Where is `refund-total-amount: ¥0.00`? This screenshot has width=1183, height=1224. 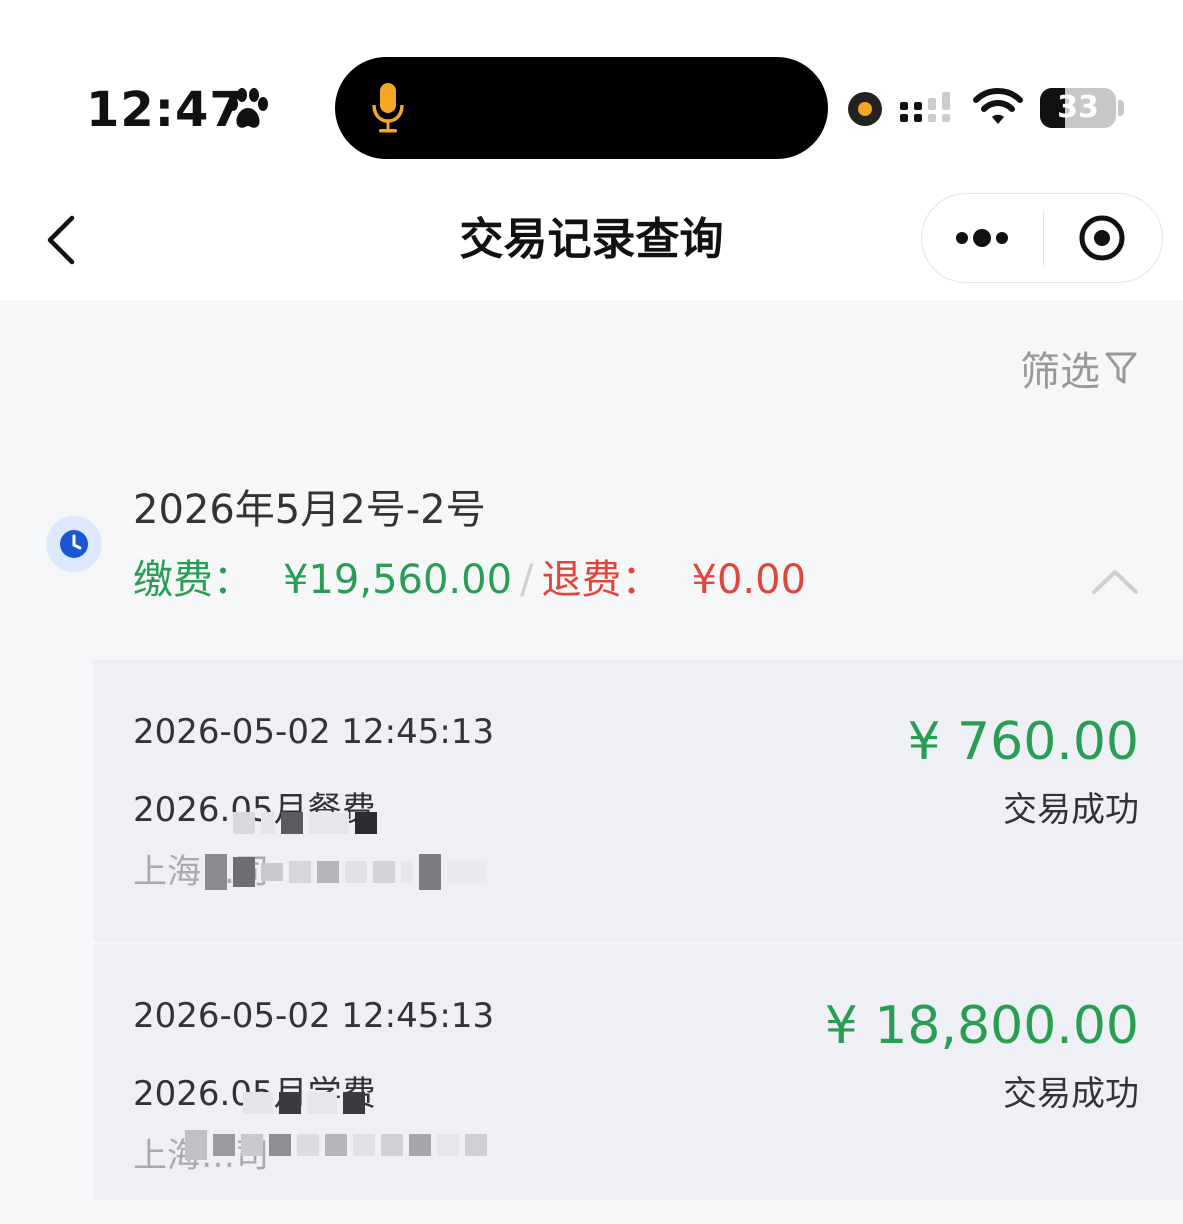 refund-total-amount: ¥0.00 is located at coordinates (749, 580).